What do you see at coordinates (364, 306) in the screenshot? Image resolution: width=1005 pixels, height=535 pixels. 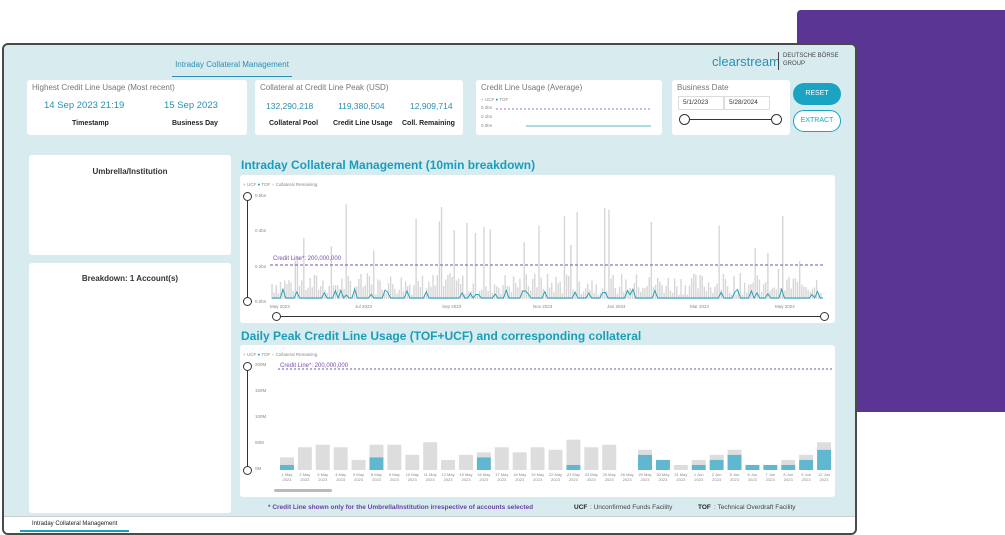 I see `intraday-x-tick-1: Jul 2023` at bounding box center [364, 306].